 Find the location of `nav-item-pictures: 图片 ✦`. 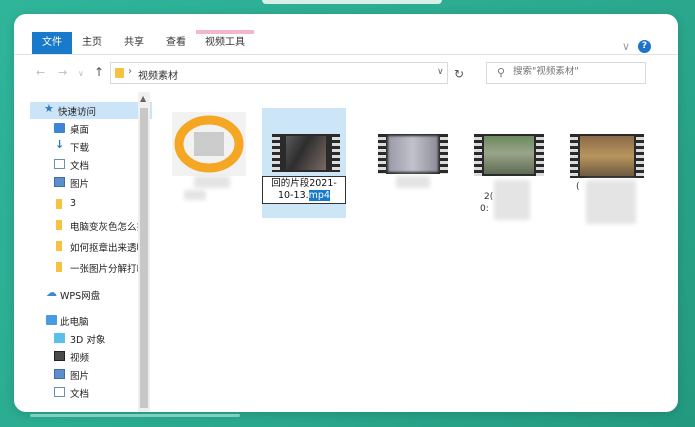

nav-item-pictures: 图片 ✦ is located at coordinates (91, 182).